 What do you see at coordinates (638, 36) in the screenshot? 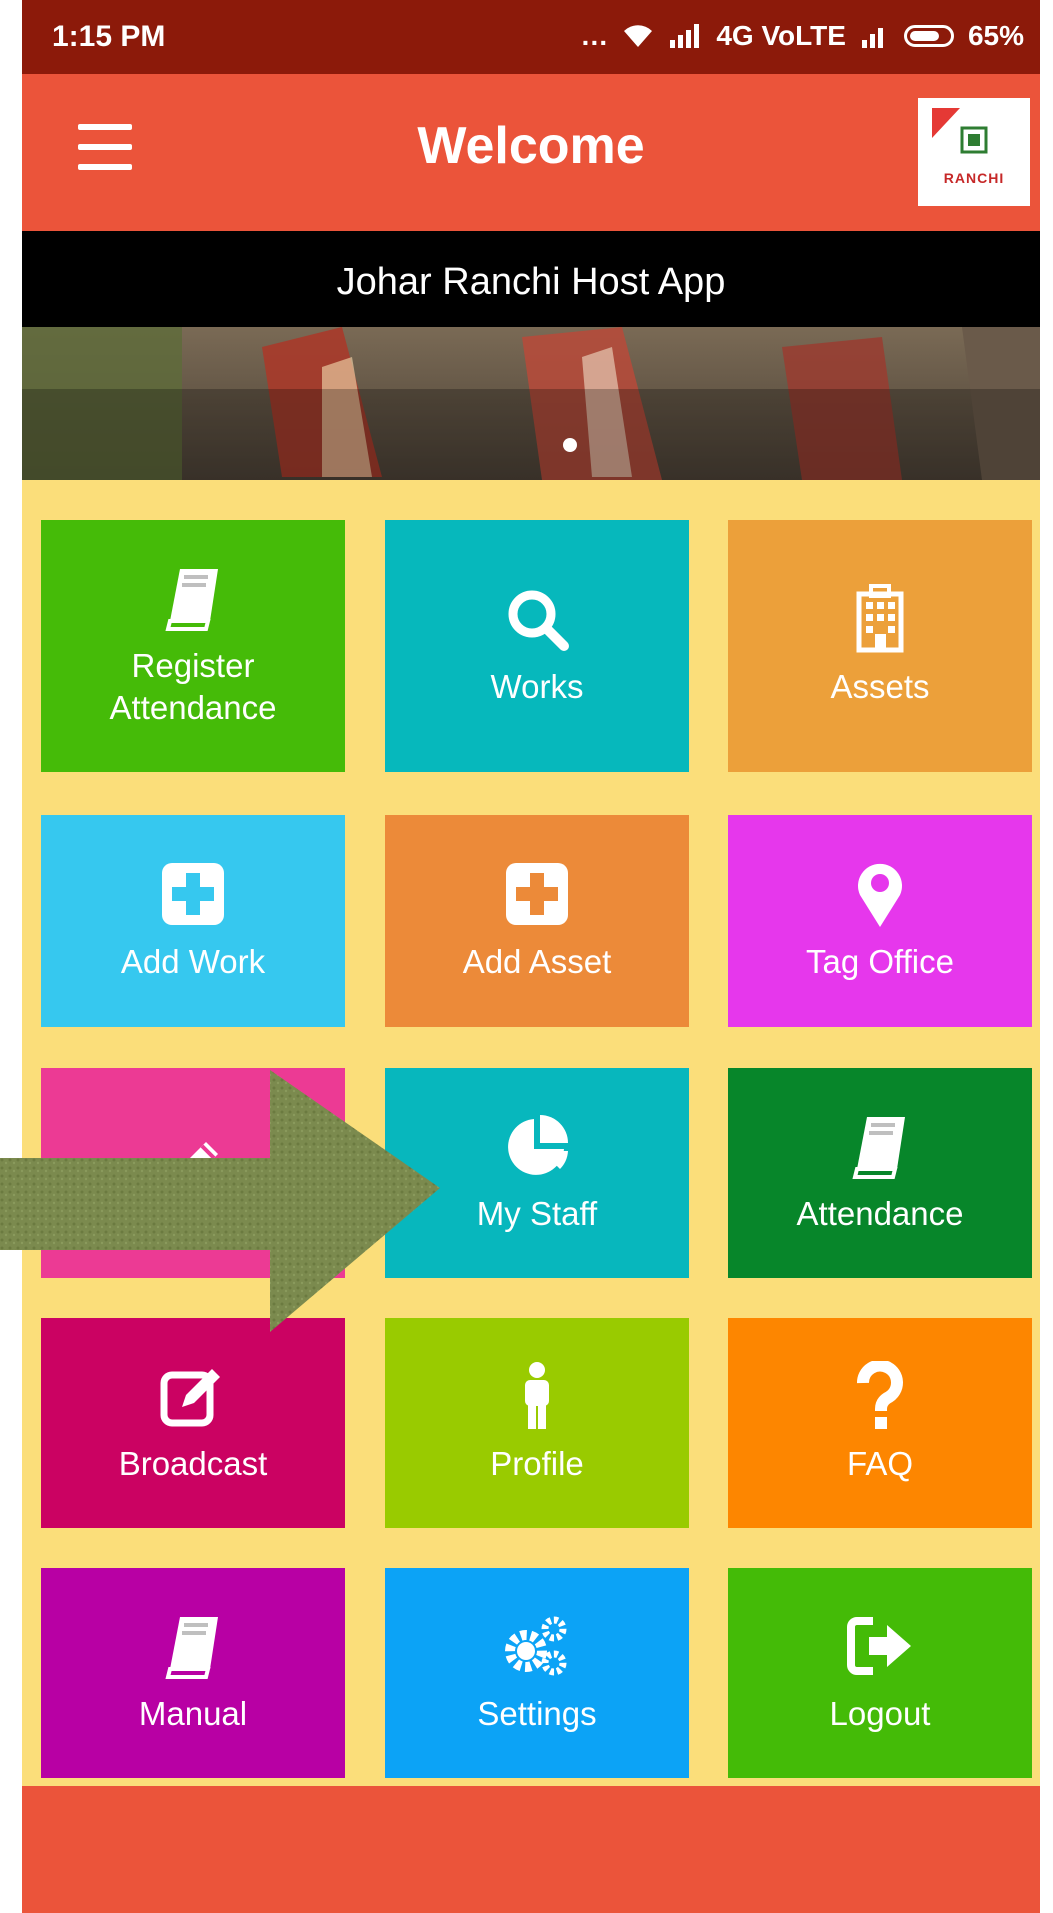
I see `wifi-icon` at bounding box center [638, 36].